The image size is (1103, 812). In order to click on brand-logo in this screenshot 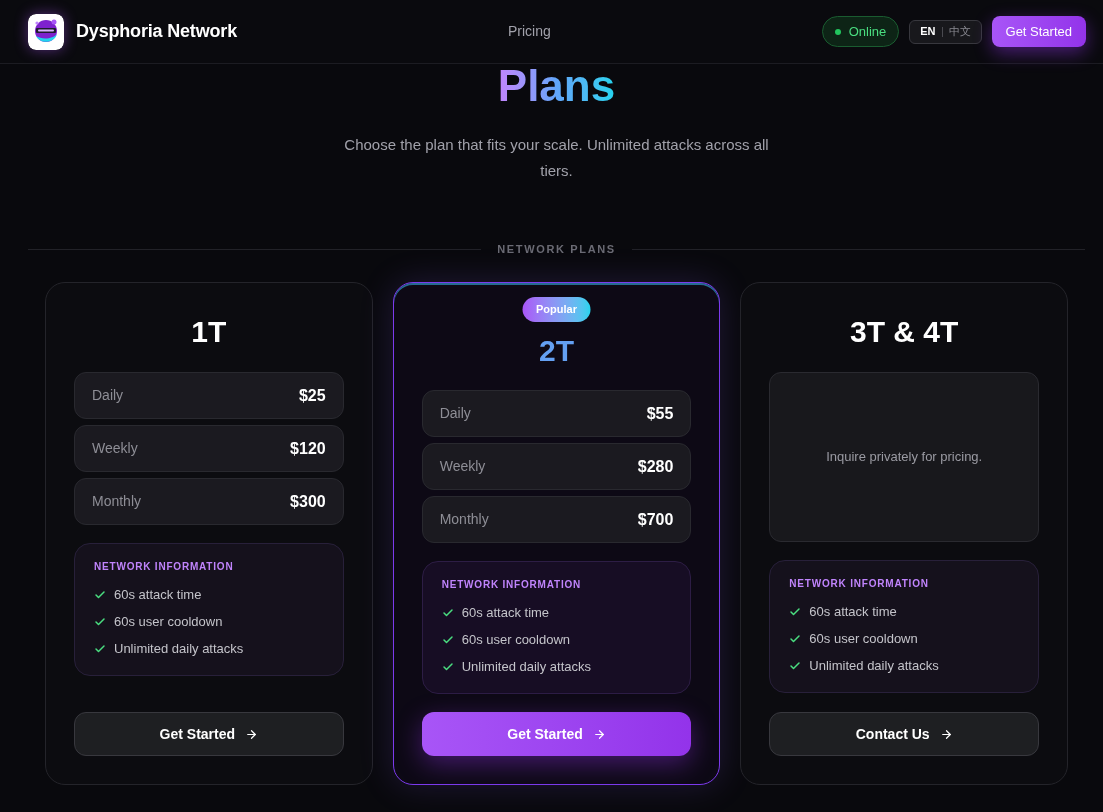, I will do `click(46, 31)`.